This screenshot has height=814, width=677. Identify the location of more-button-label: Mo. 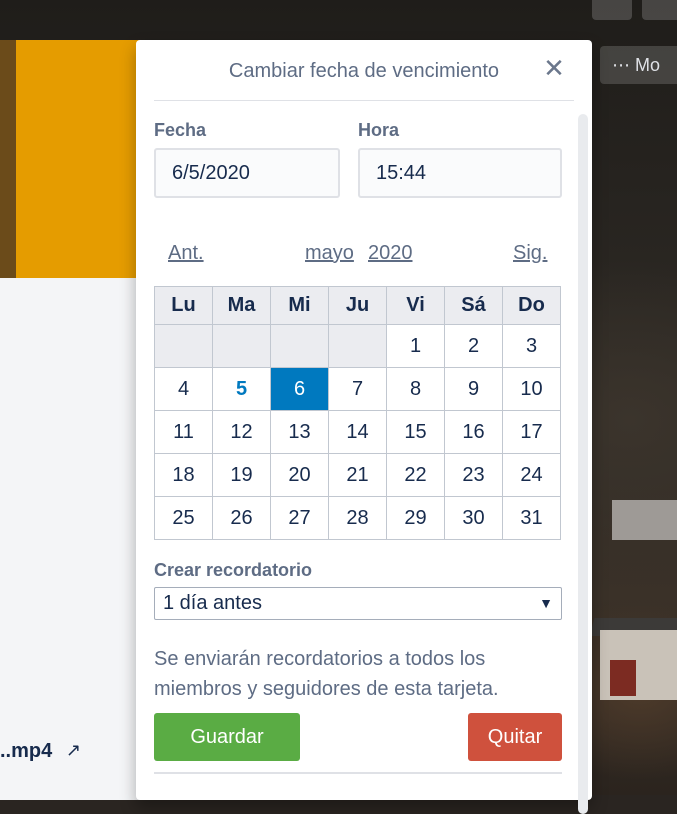
(648, 65).